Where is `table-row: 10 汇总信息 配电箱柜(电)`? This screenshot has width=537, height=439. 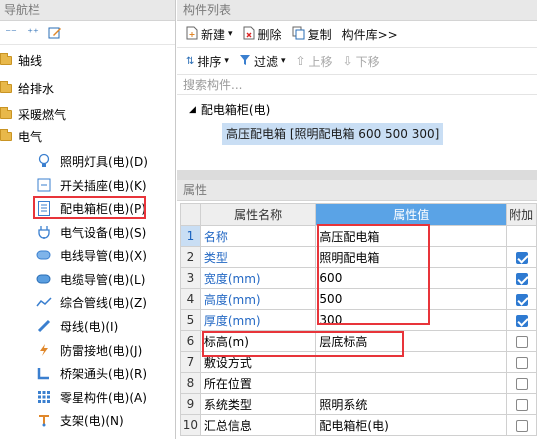
table-row: 10 汇总信息 配电箱柜(电) is located at coordinates (358, 425).